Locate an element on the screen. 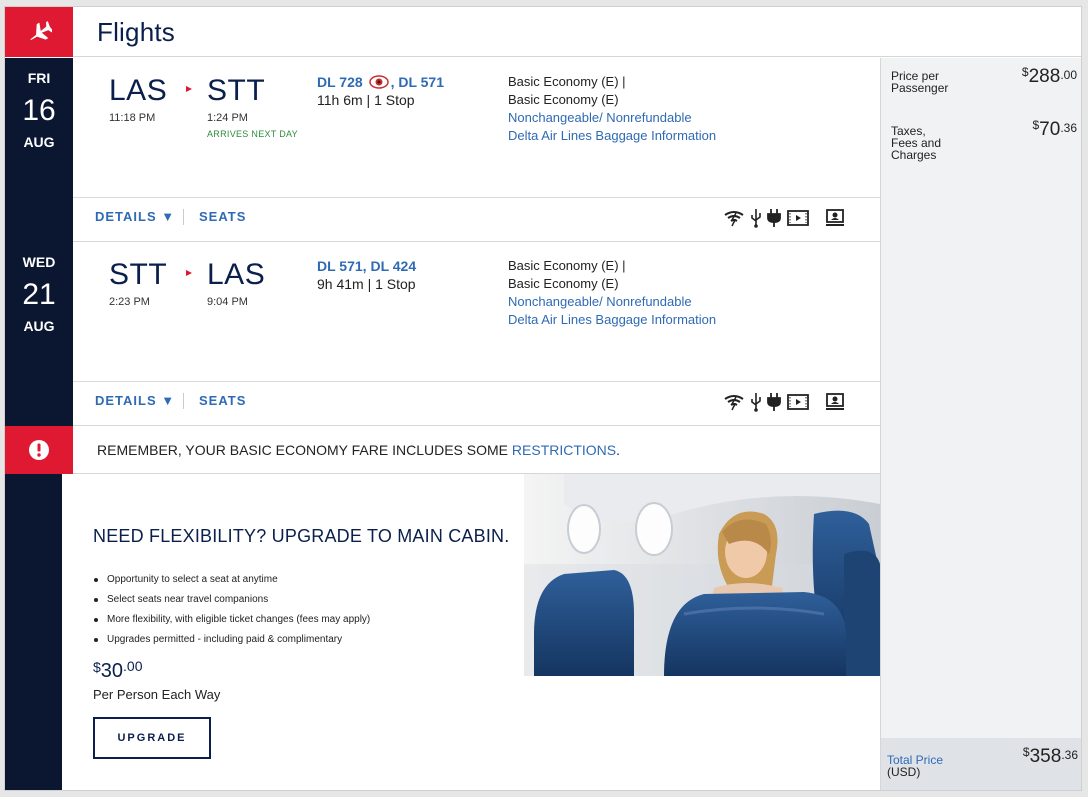 The image size is (1088, 797). leg-day: 21 is located at coordinates (39, 294).